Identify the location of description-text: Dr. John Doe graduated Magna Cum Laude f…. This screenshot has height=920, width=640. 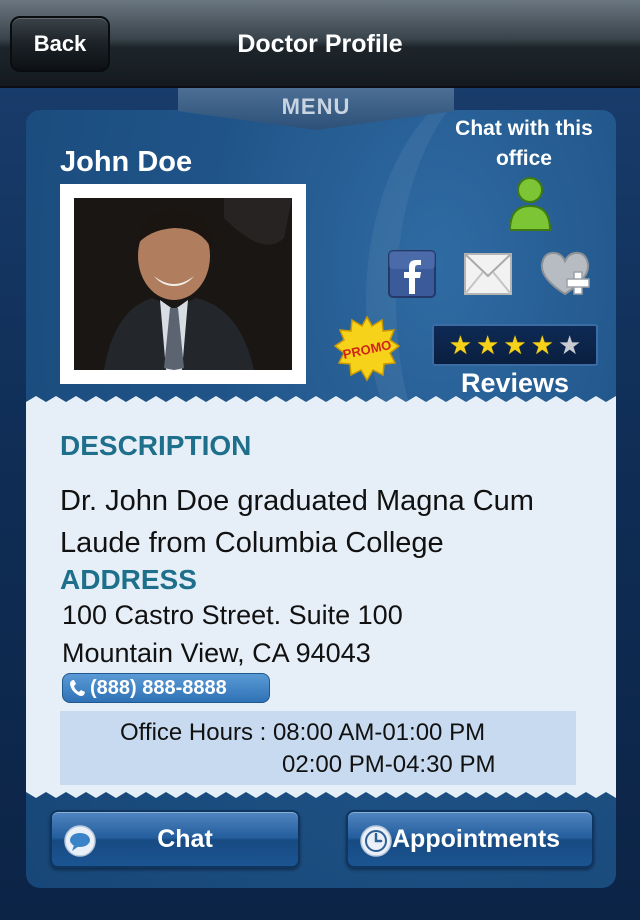
(297, 522).